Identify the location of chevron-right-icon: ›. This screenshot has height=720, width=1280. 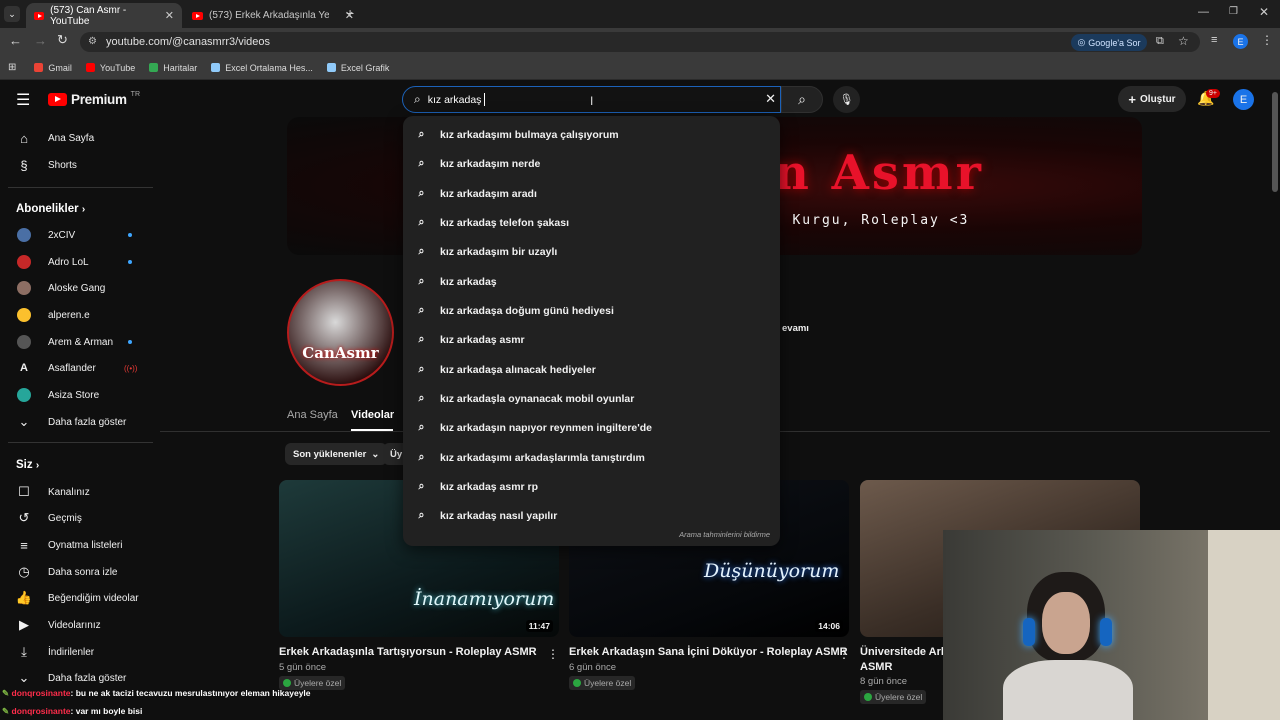
(37, 465).